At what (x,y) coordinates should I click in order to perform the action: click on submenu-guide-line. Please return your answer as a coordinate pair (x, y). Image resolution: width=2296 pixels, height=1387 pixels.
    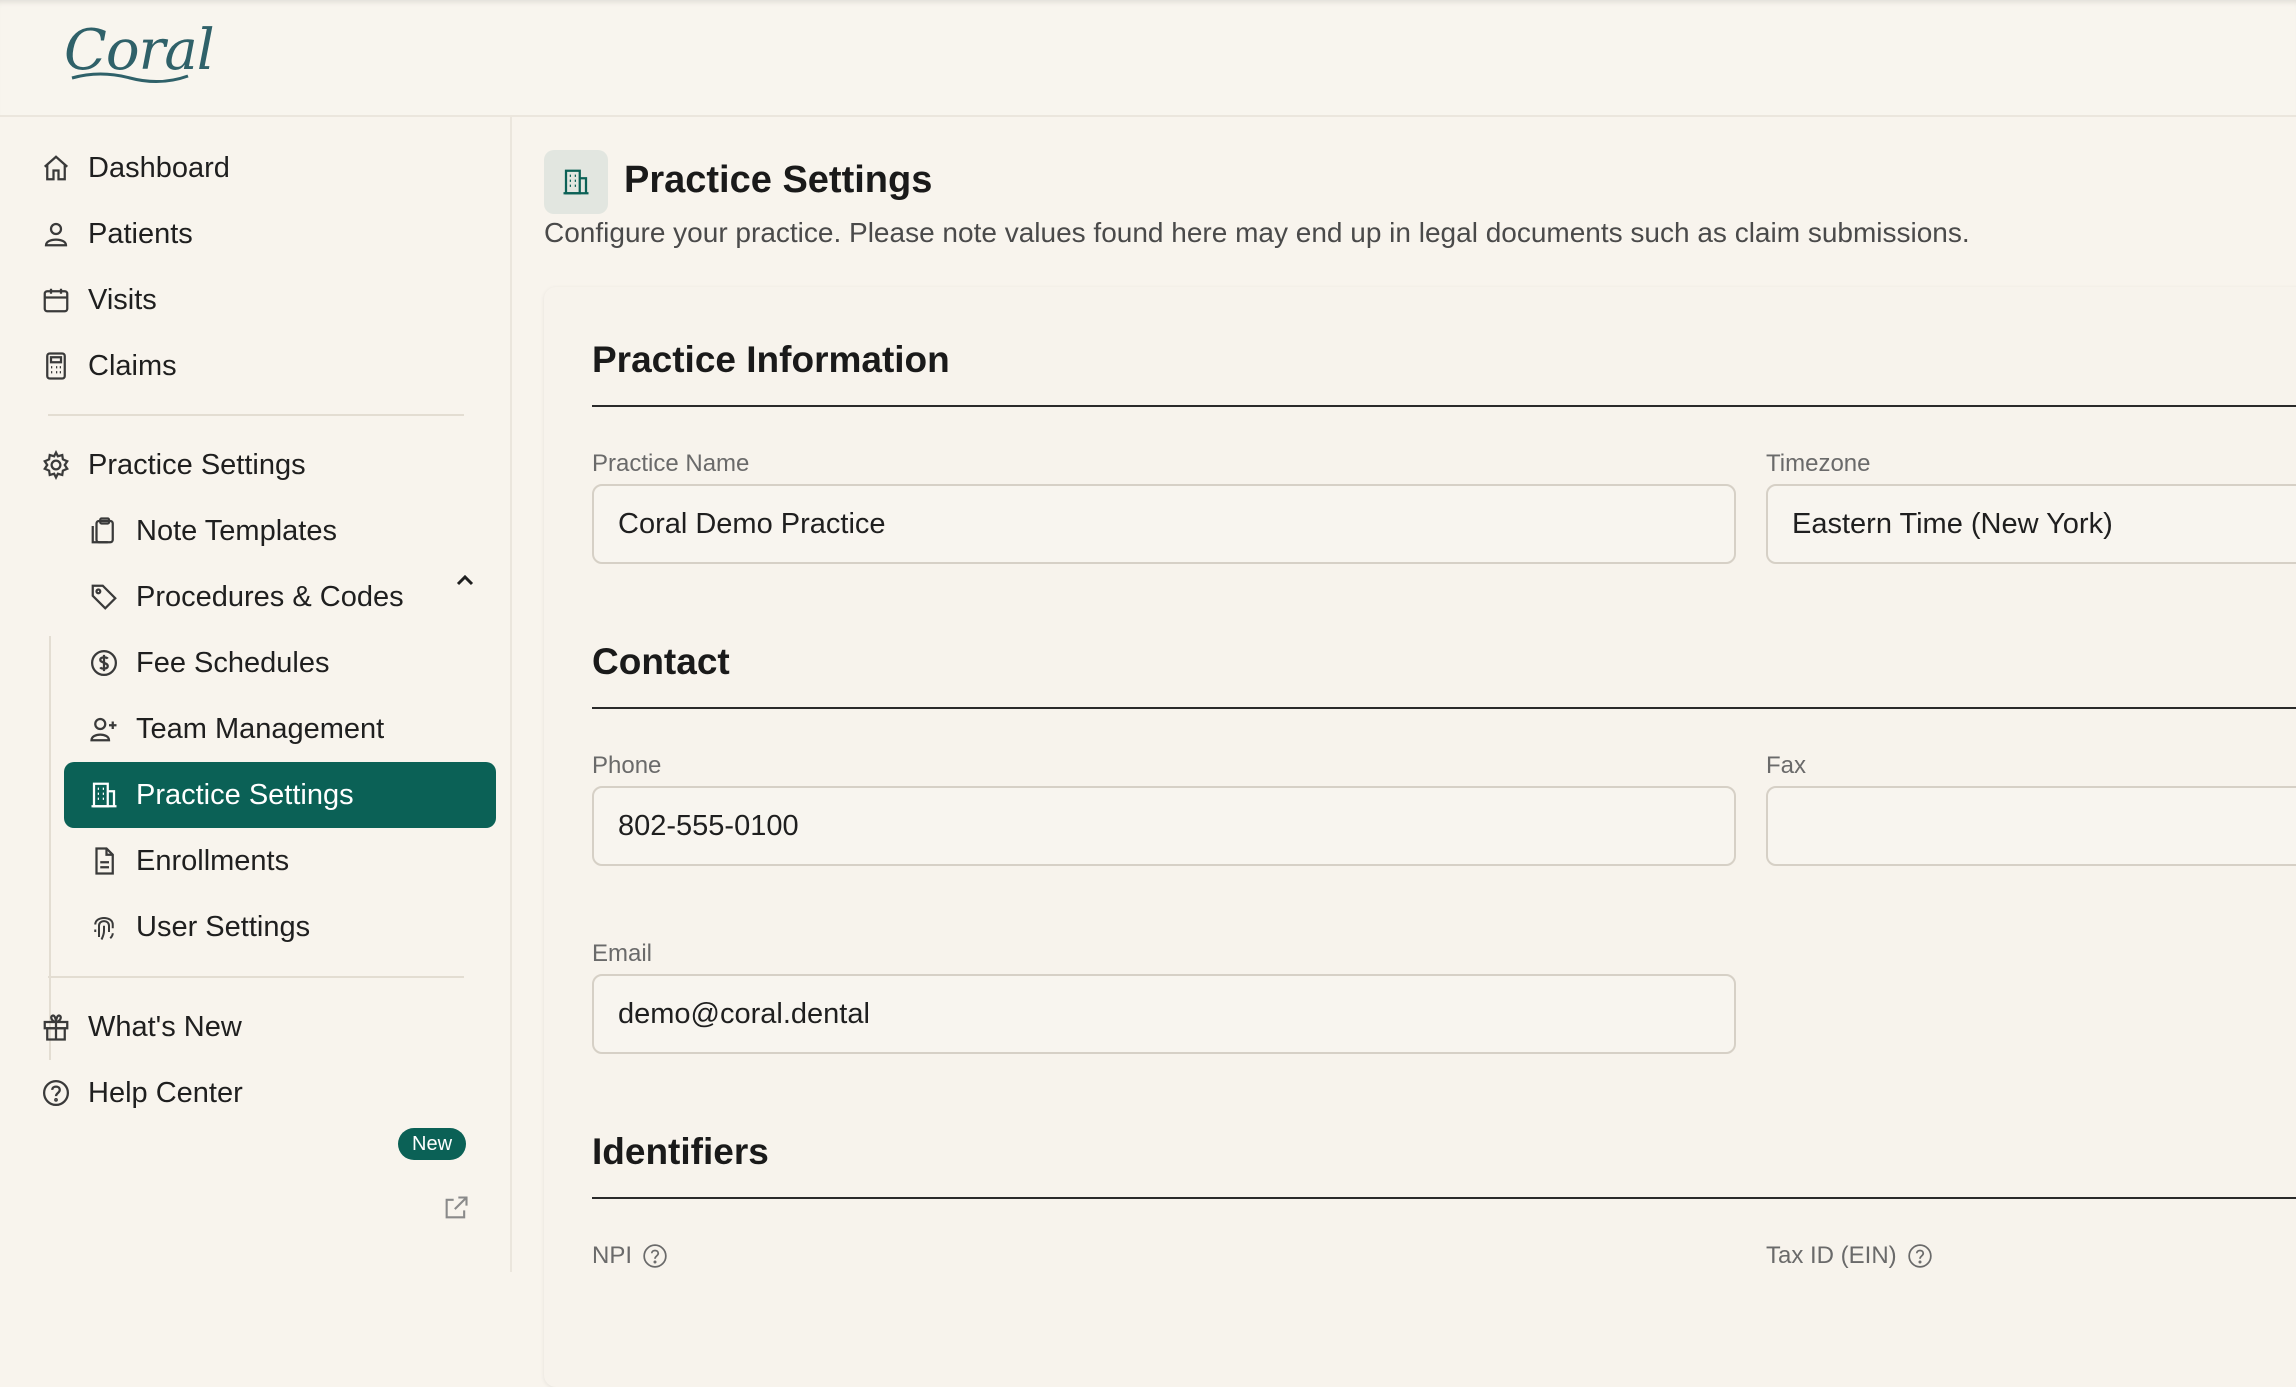
    Looking at the image, I should click on (50, 848).